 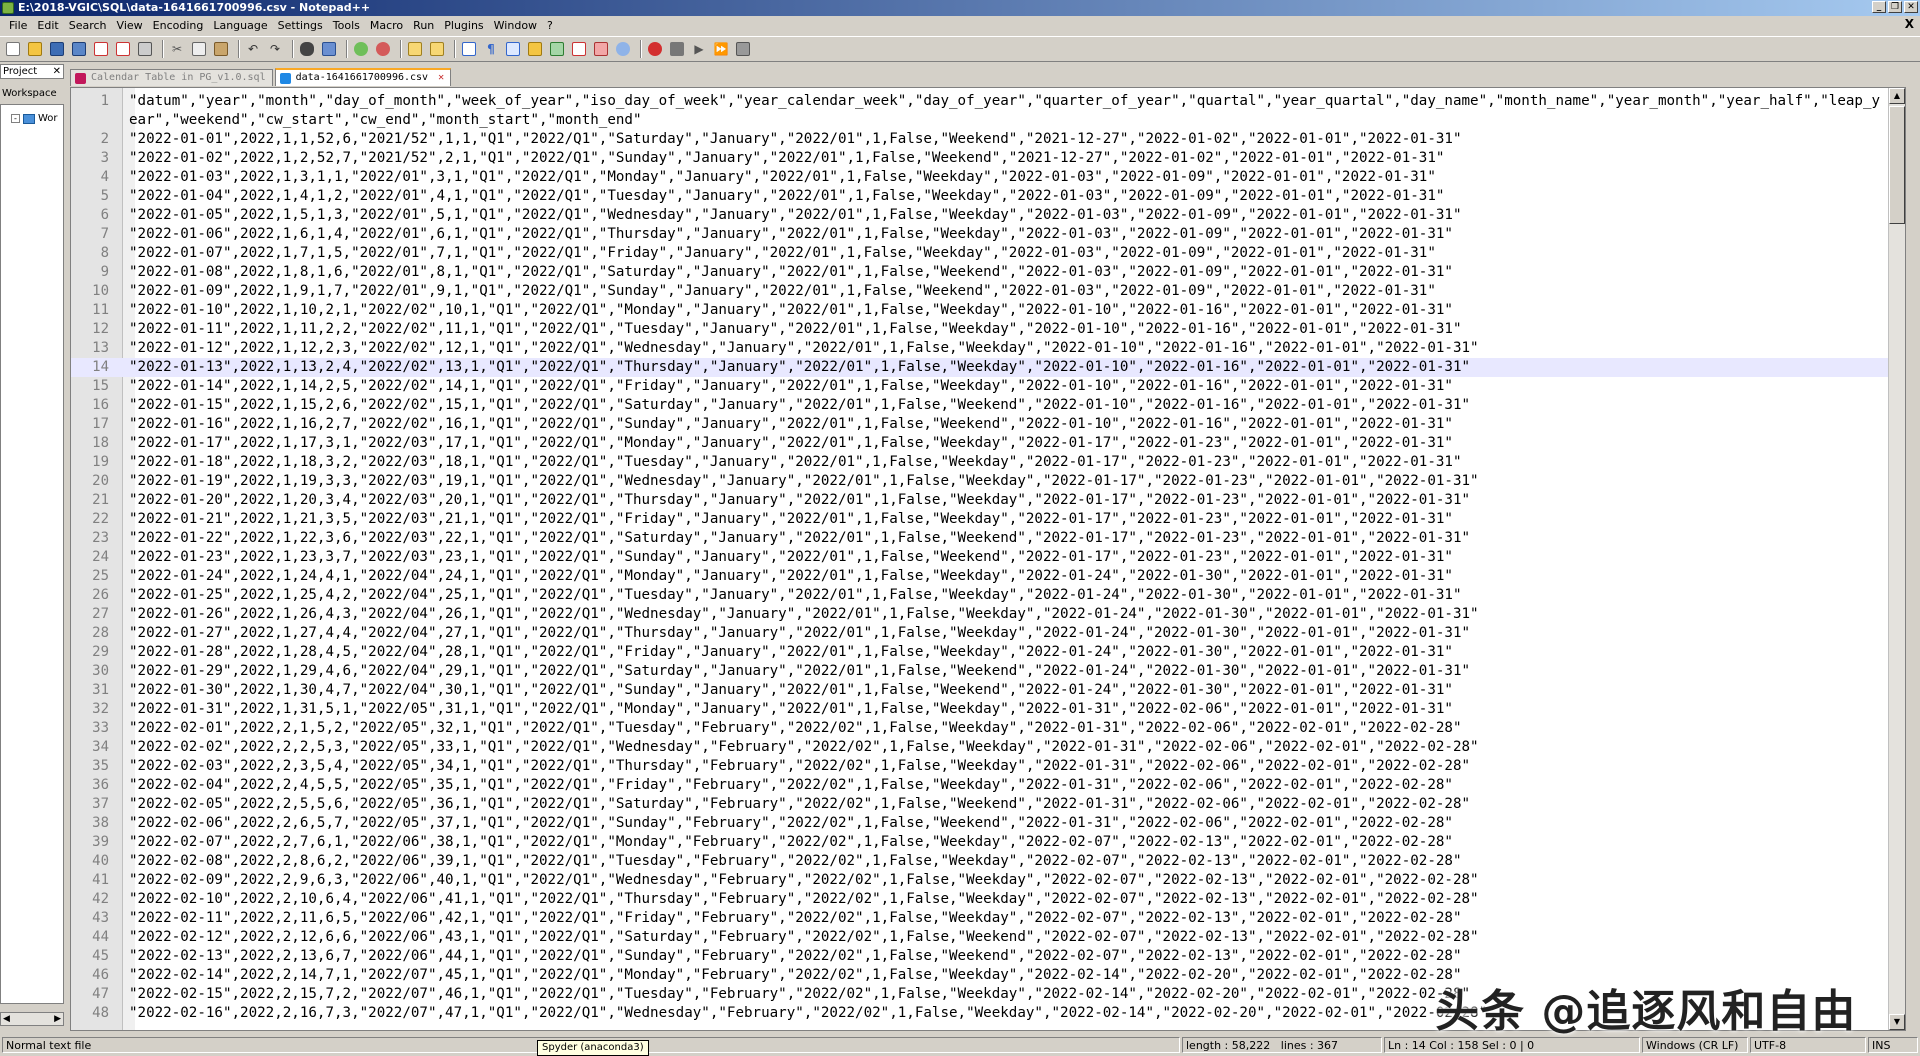 I want to click on save-button, so click(x=57, y=49).